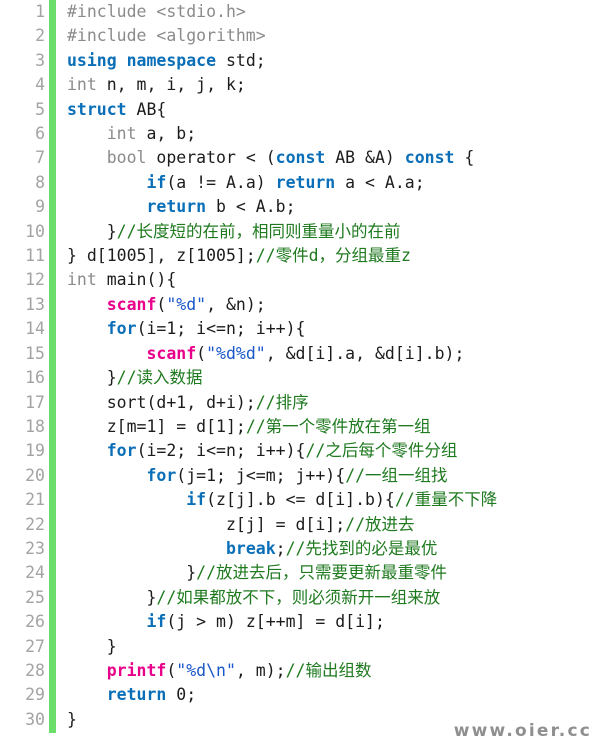 This screenshot has width=604, height=747. What do you see at coordinates (28, 13) in the screenshot?
I see `line-number: 1` at bounding box center [28, 13].